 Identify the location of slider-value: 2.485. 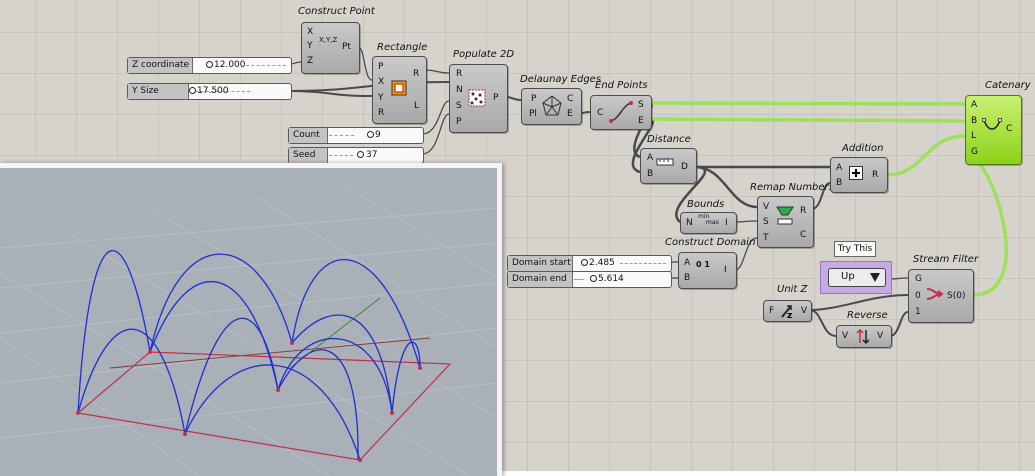
(602, 263).